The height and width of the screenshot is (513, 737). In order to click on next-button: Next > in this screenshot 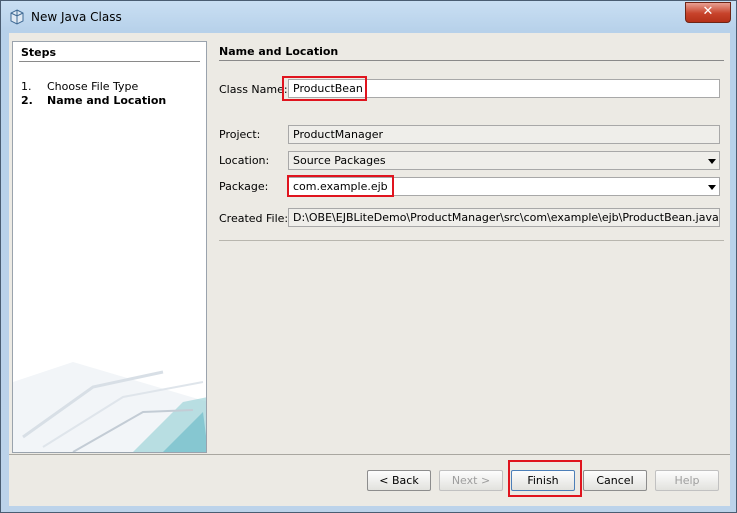, I will do `click(471, 480)`.